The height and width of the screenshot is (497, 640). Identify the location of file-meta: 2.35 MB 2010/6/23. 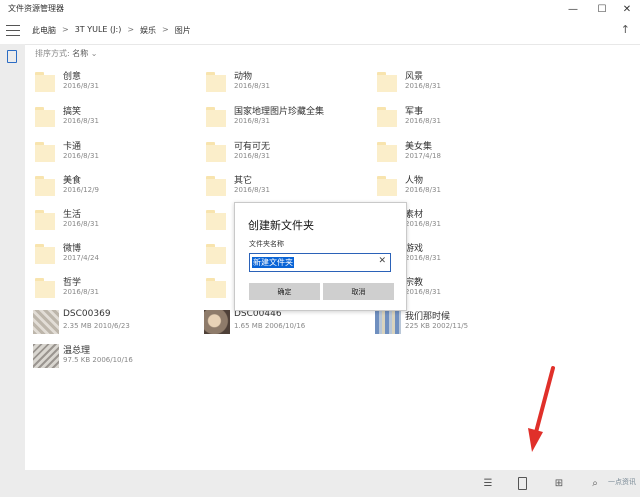
(96, 326).